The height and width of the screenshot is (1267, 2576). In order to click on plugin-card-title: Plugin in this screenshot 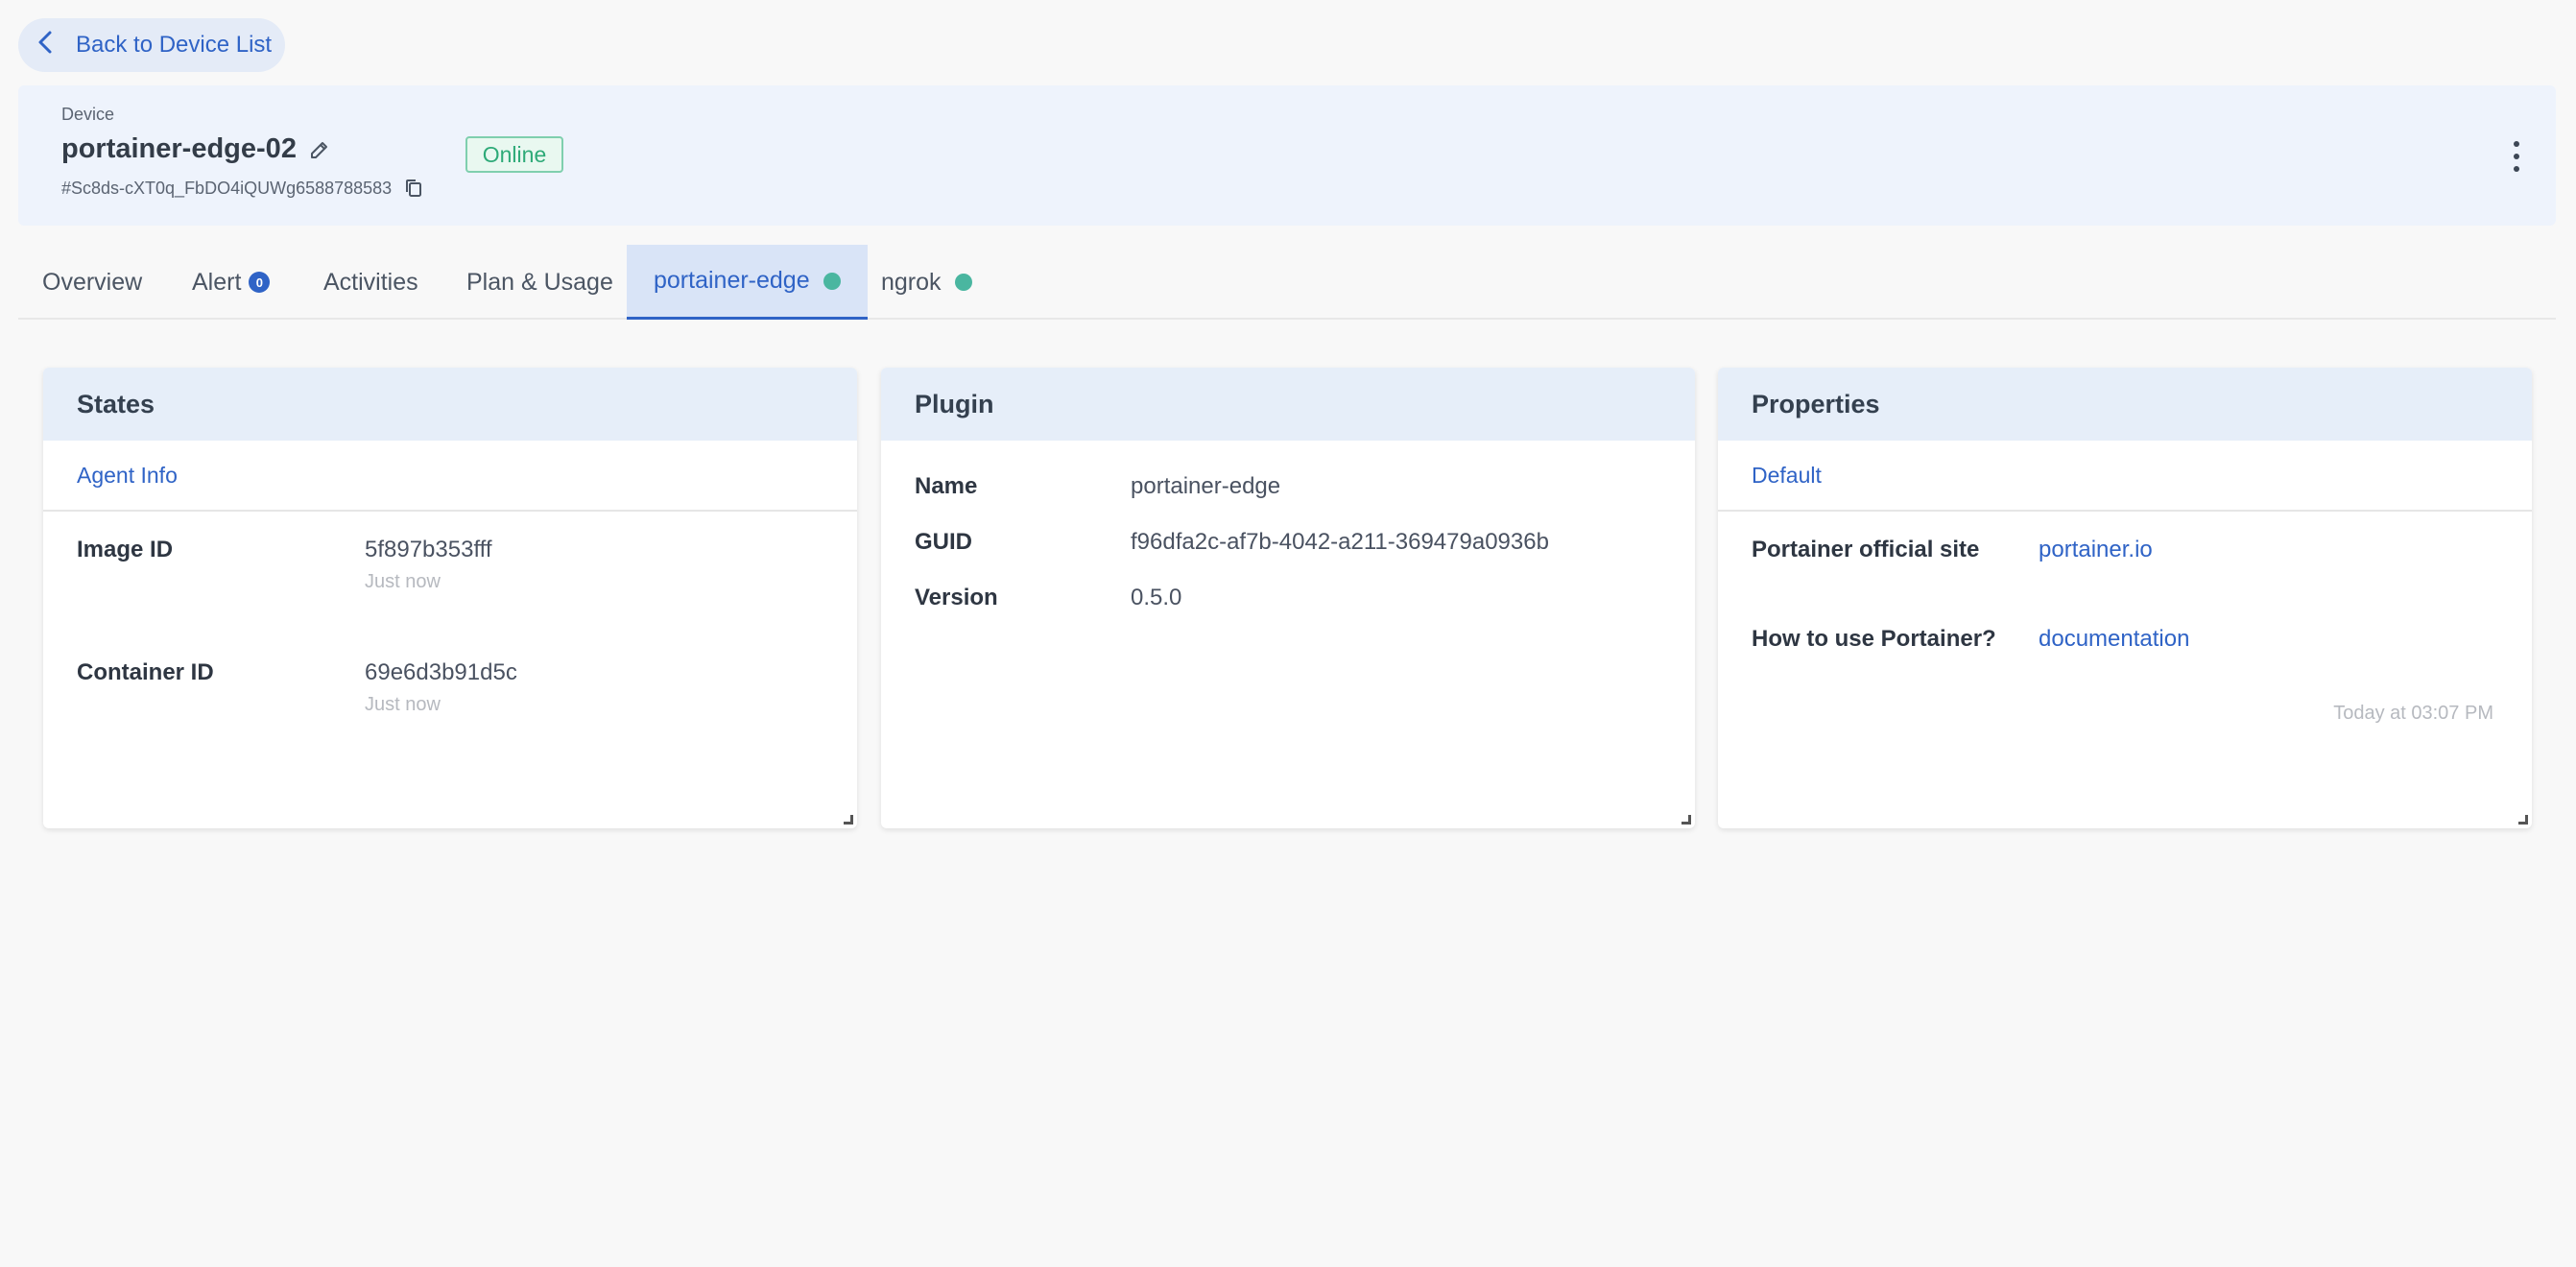, I will do `click(1288, 404)`.